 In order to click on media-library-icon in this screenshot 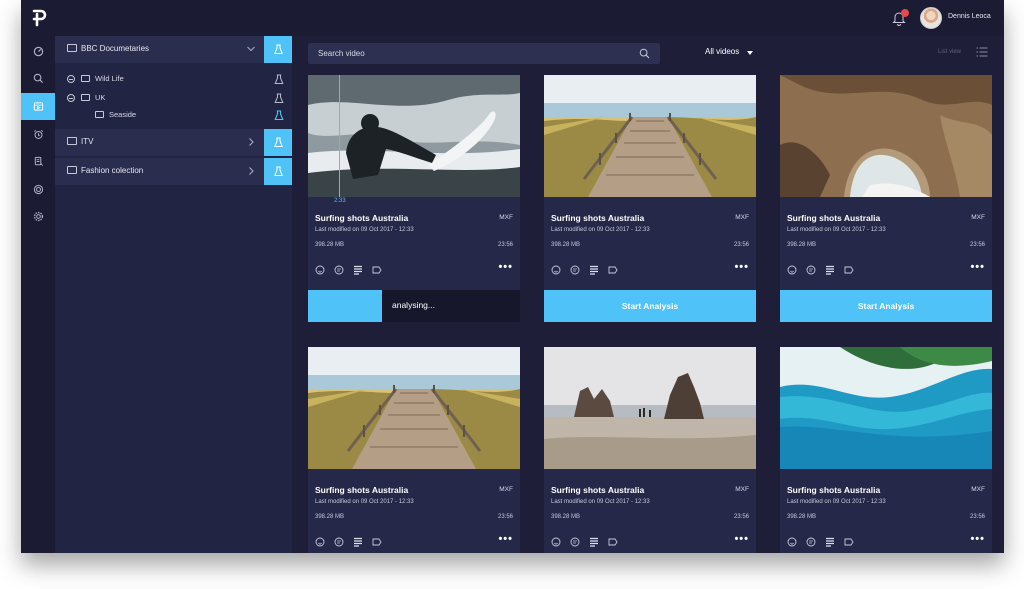, I will do `click(38, 106)`.